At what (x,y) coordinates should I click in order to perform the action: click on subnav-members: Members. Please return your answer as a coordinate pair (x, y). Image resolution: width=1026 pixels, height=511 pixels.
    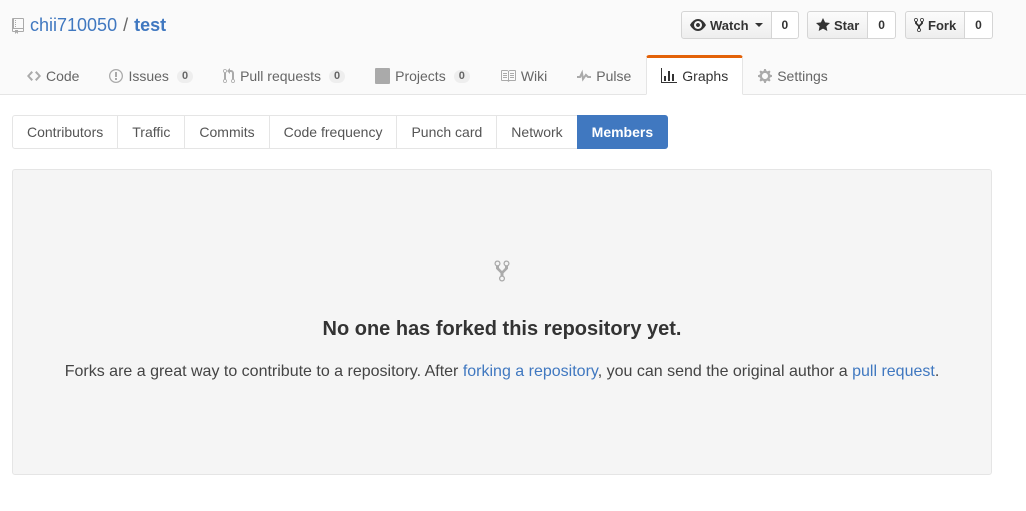
    Looking at the image, I should click on (622, 132).